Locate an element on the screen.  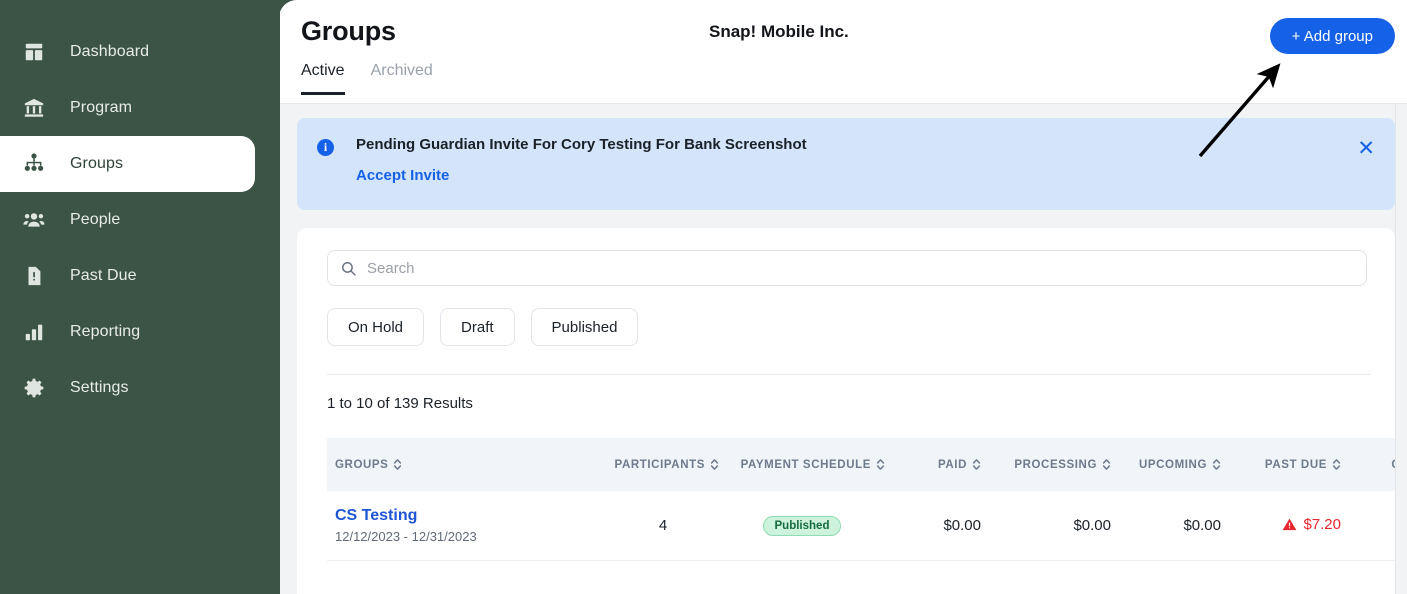
status-badge: Published is located at coordinates (802, 525).